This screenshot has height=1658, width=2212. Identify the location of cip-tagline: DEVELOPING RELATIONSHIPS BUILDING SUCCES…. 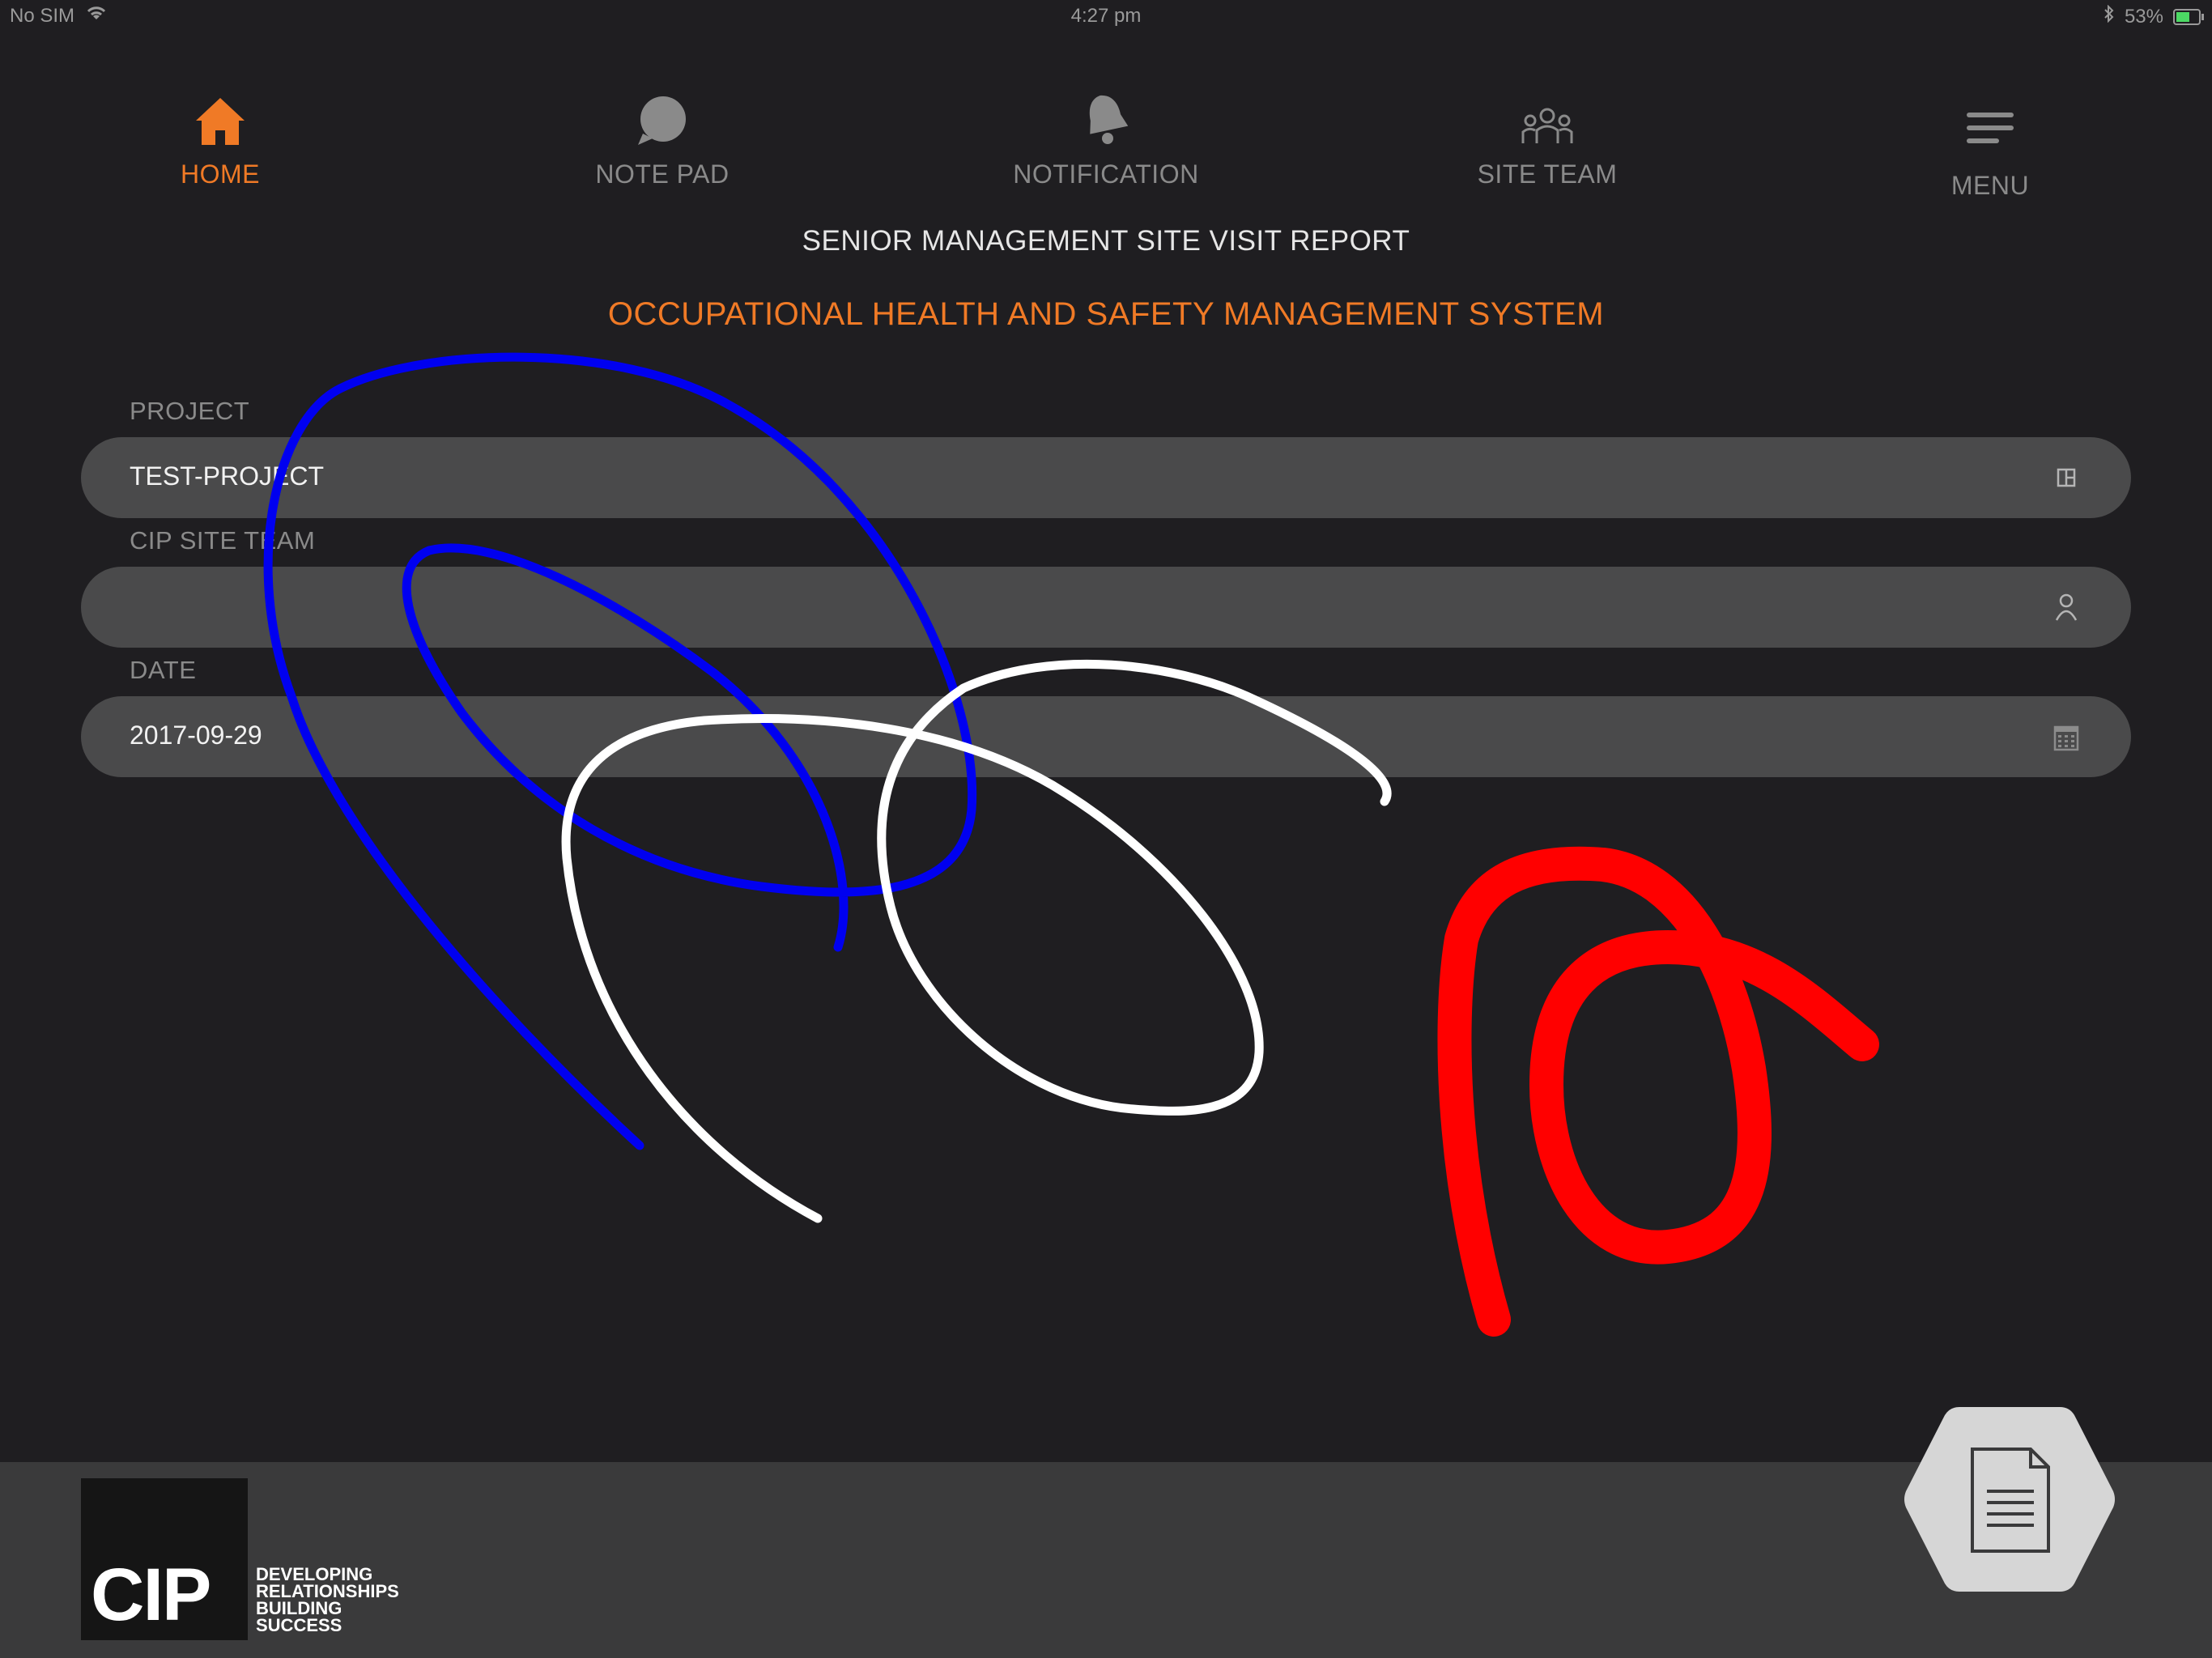
(328, 1599).